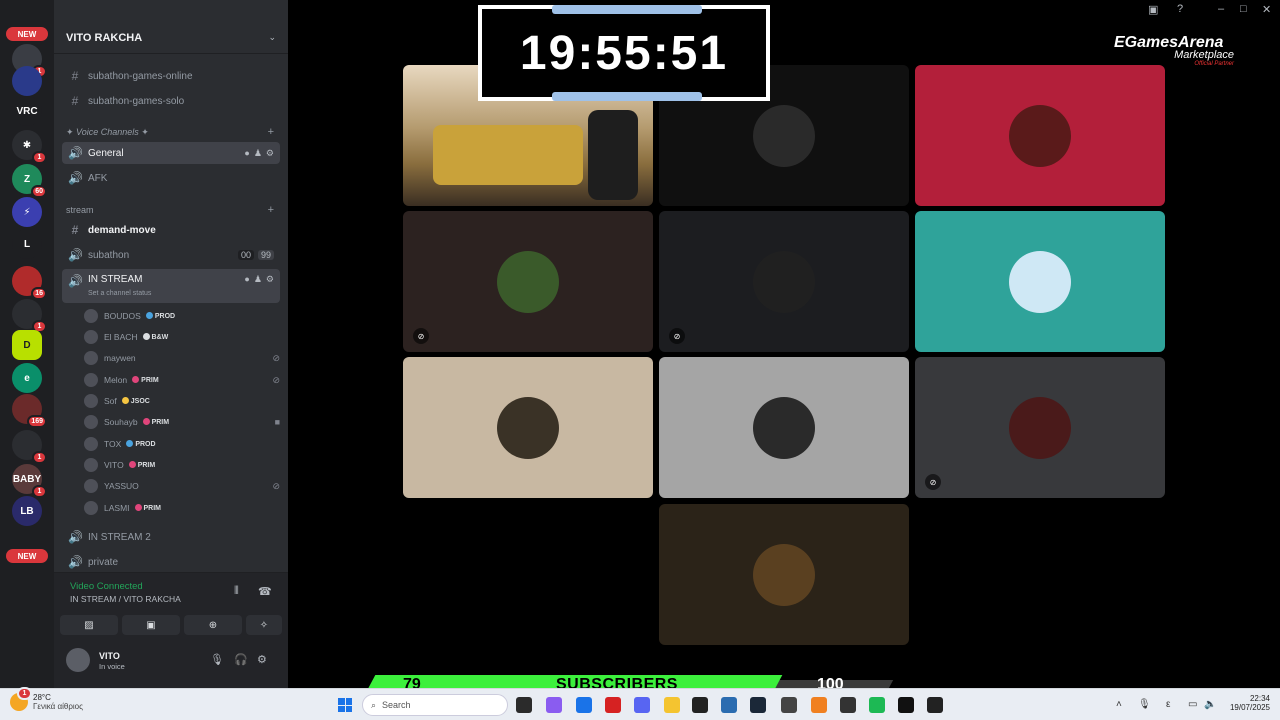 The width and height of the screenshot is (1280, 720). Describe the element at coordinates (106, 586) in the screenshot. I see `voice-status: Video Connected` at that location.